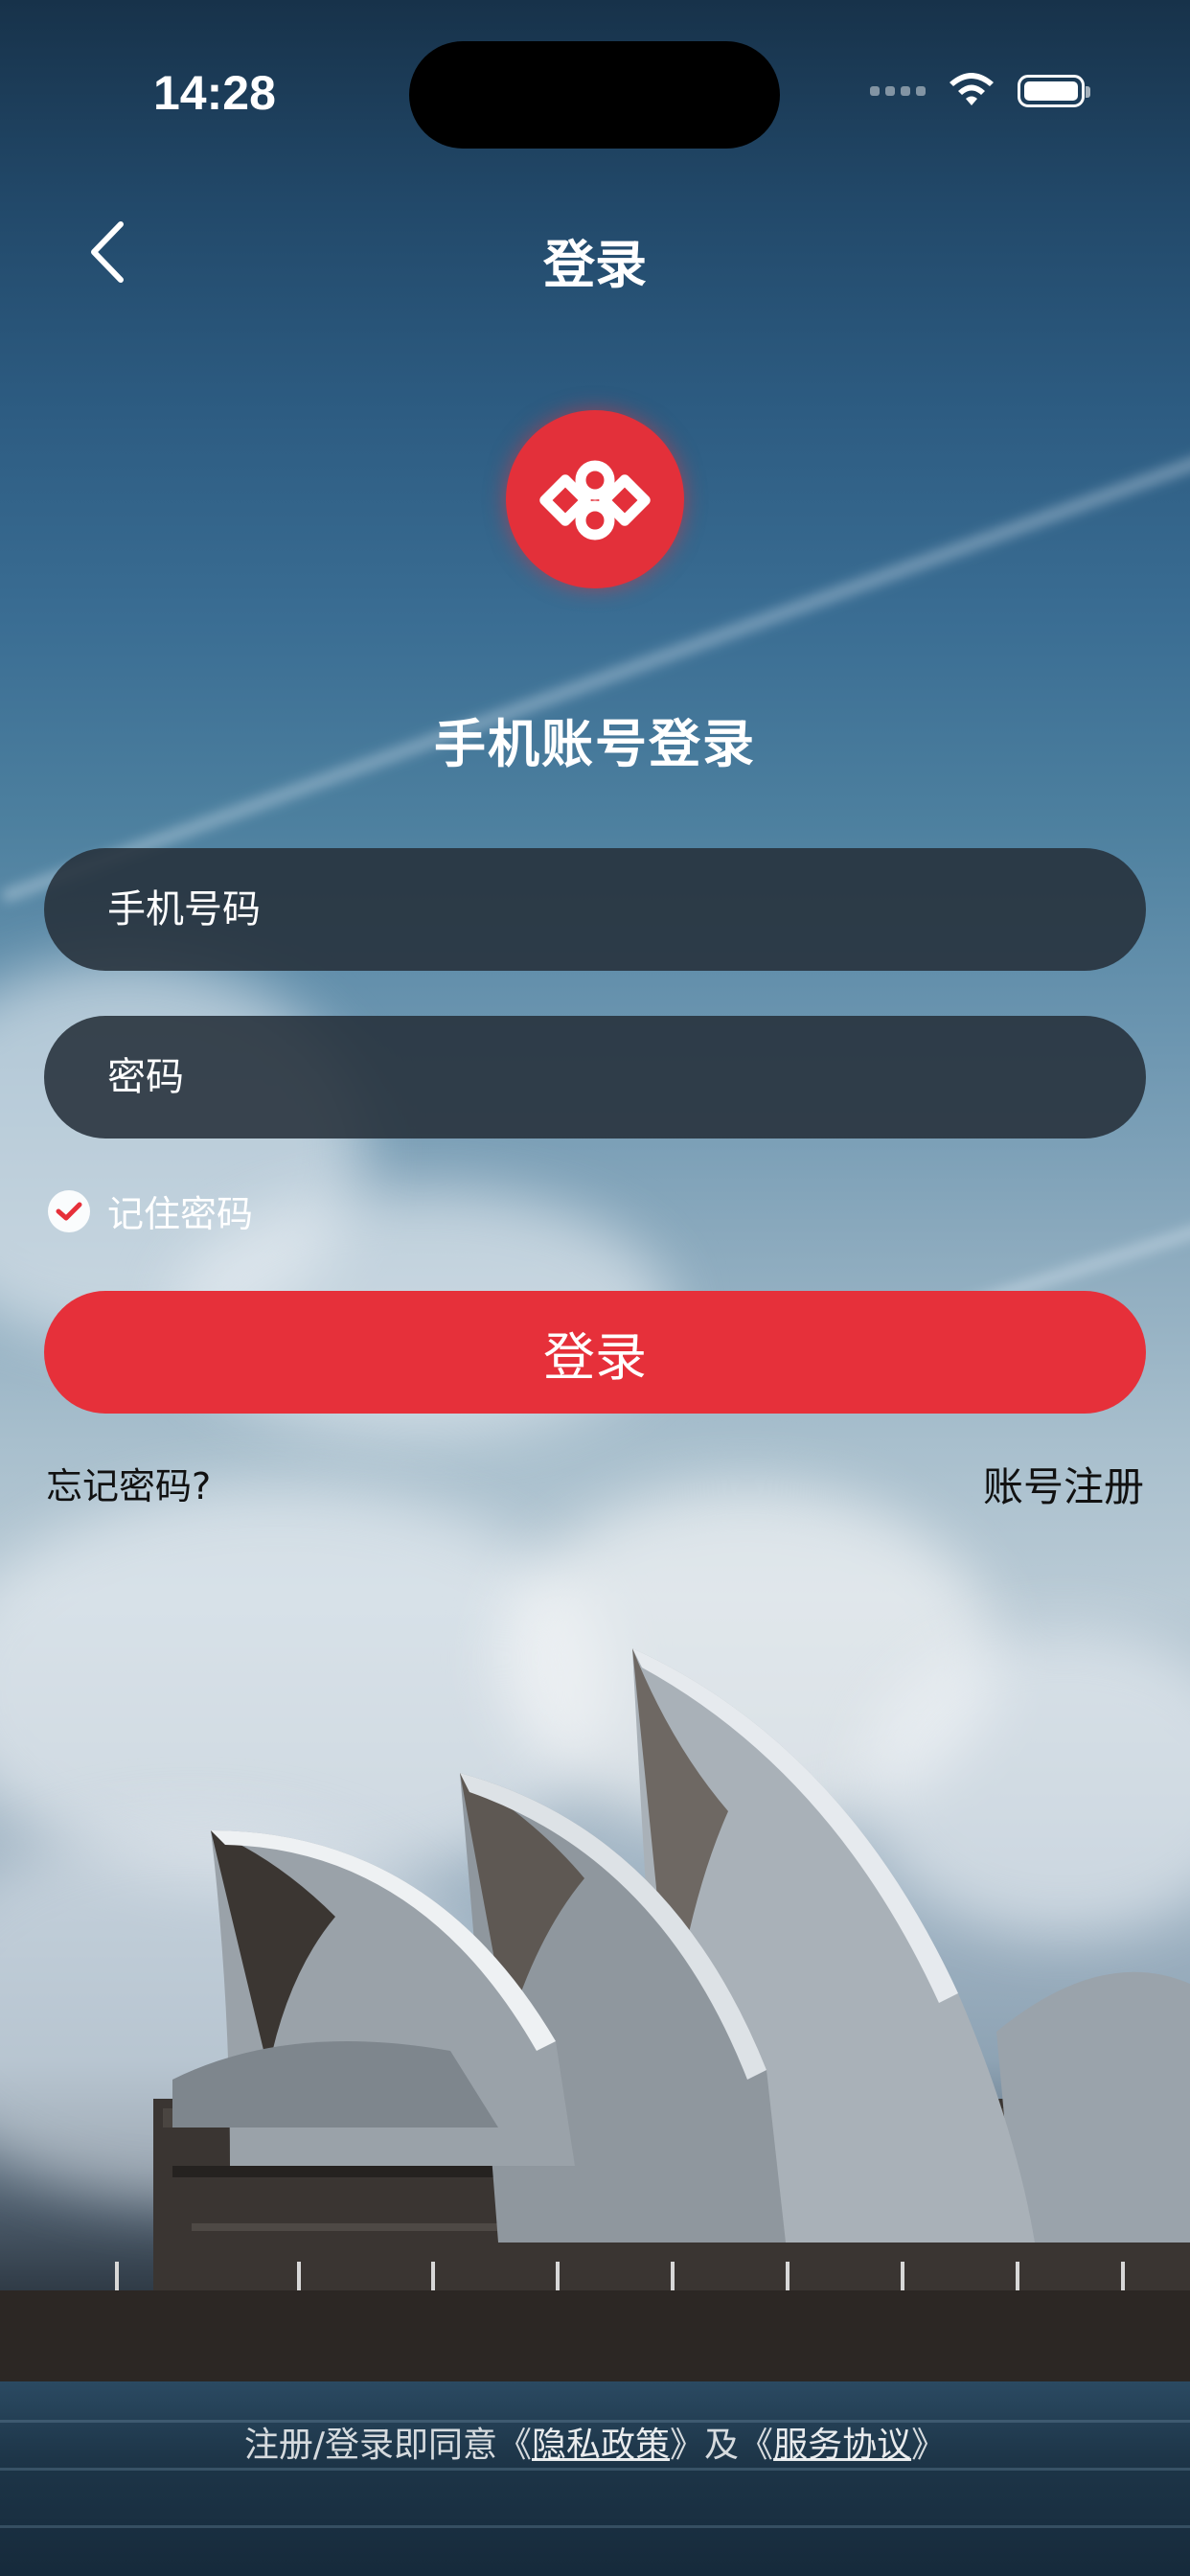  I want to click on status-time: 14:28, so click(214, 93).